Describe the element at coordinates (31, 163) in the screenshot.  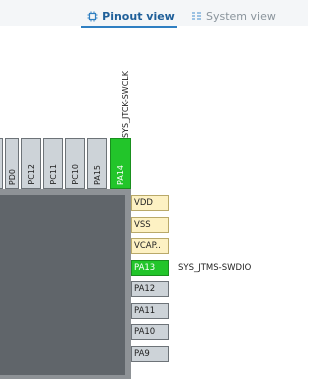
I see `top-pin-pc12: PC12` at that location.